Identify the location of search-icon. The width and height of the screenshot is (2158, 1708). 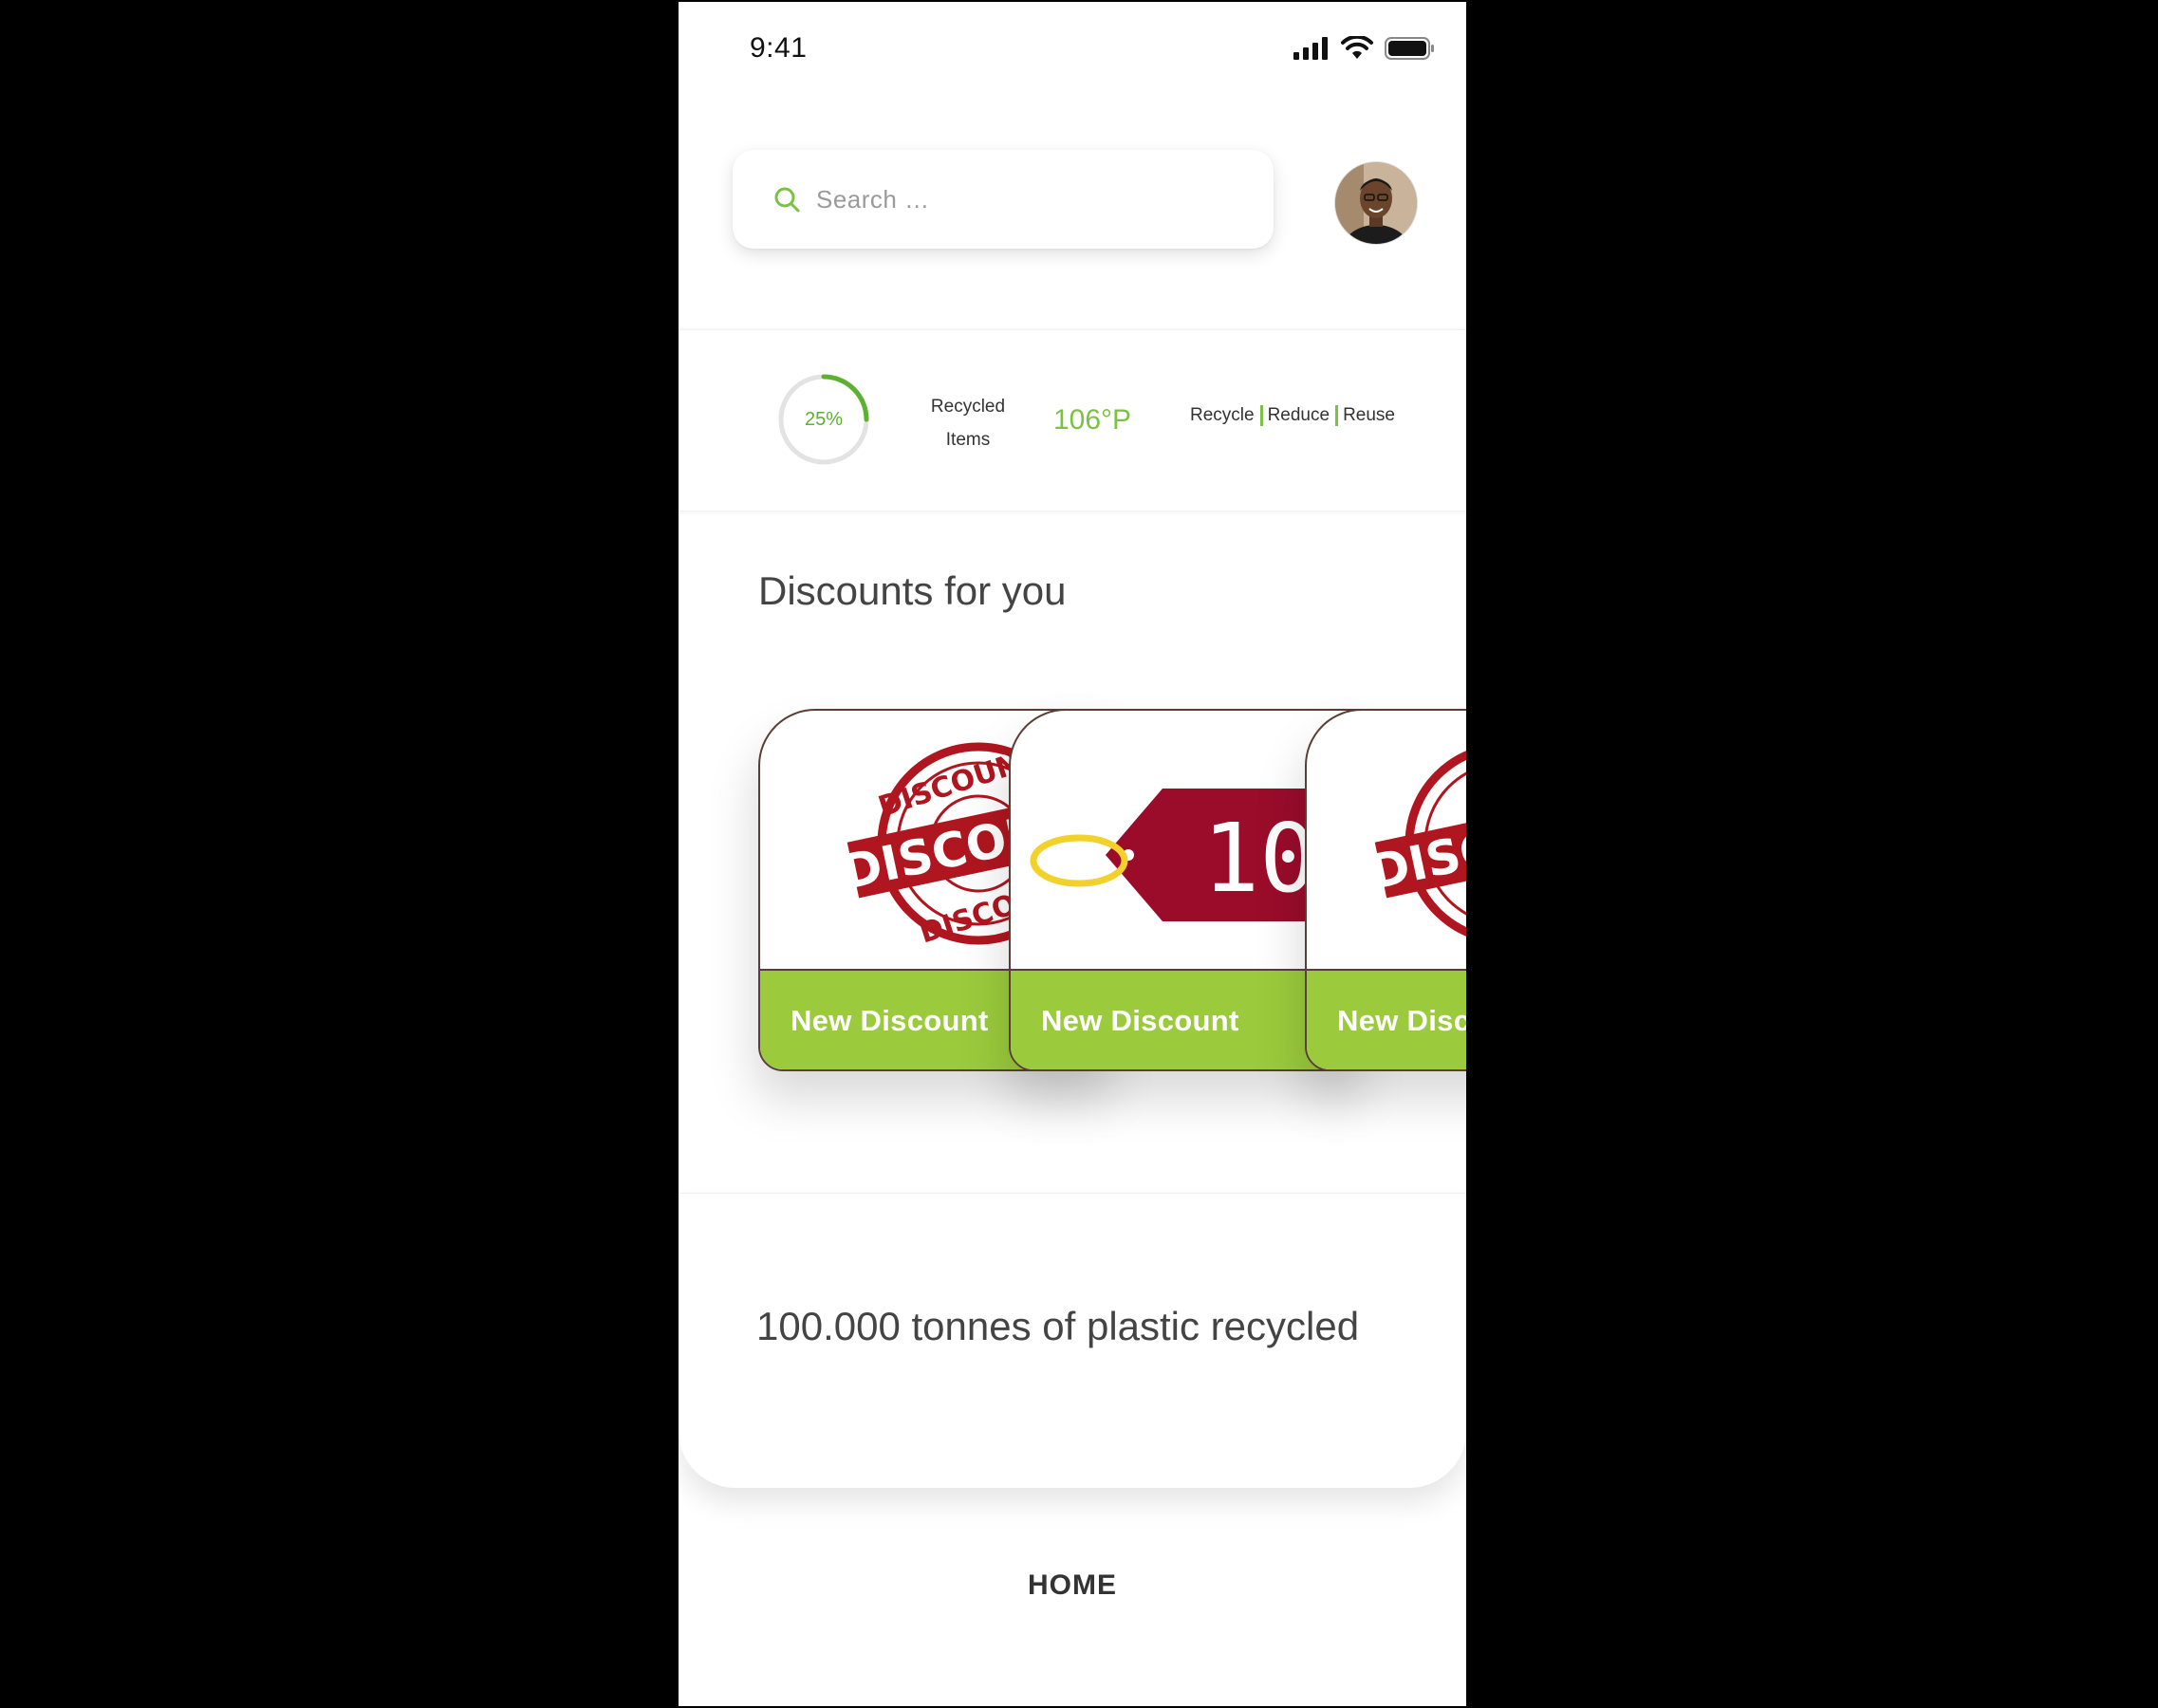
(787, 200).